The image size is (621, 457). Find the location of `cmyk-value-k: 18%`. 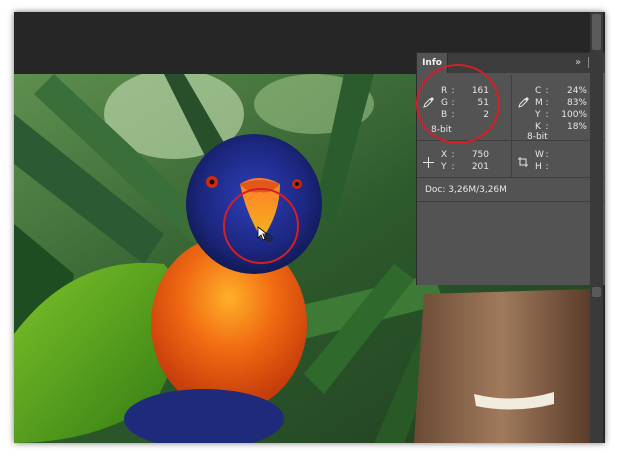

cmyk-value-k: 18% is located at coordinates (576, 127).